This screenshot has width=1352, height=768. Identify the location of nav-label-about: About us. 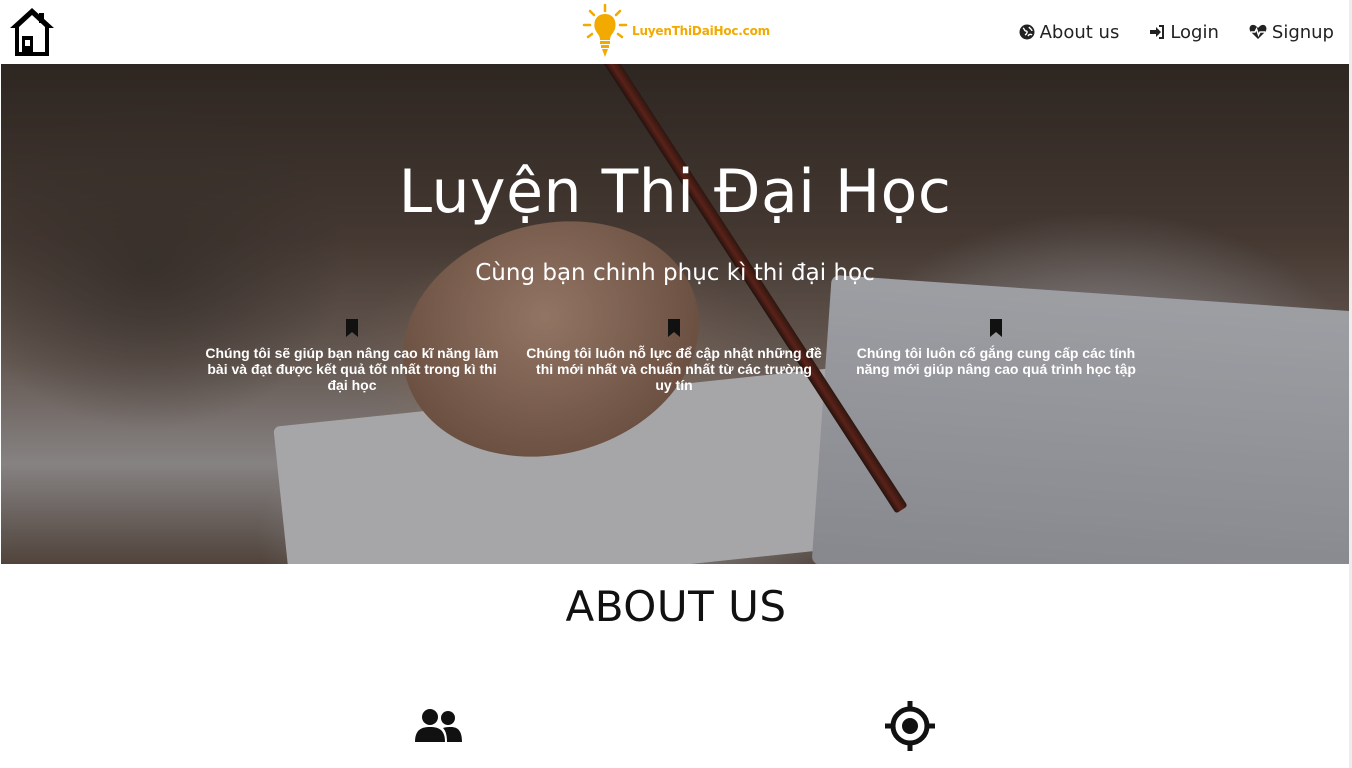
(1079, 32).